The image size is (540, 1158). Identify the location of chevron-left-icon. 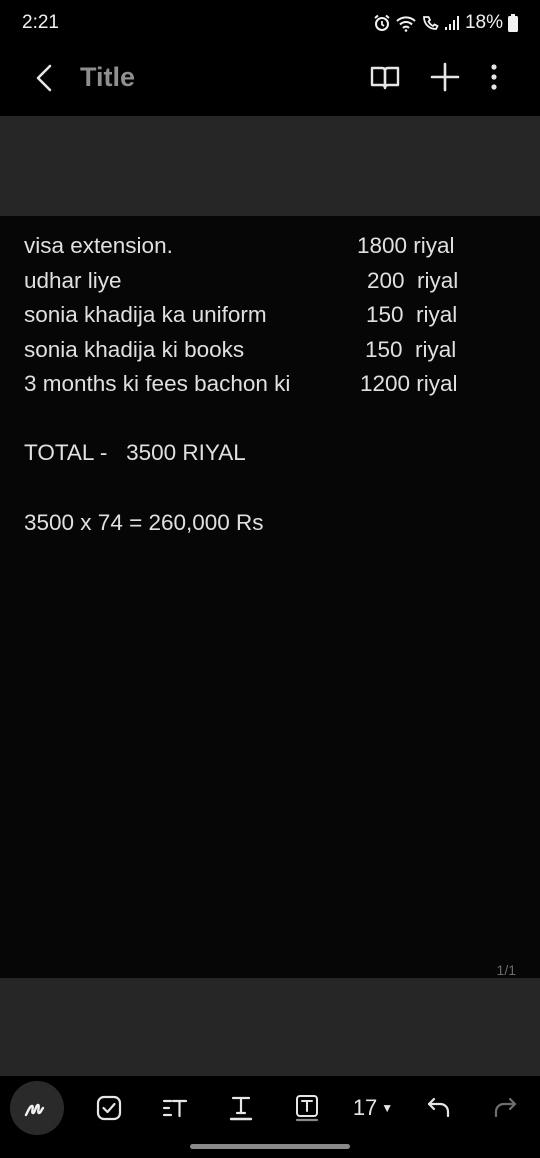
(44, 78).